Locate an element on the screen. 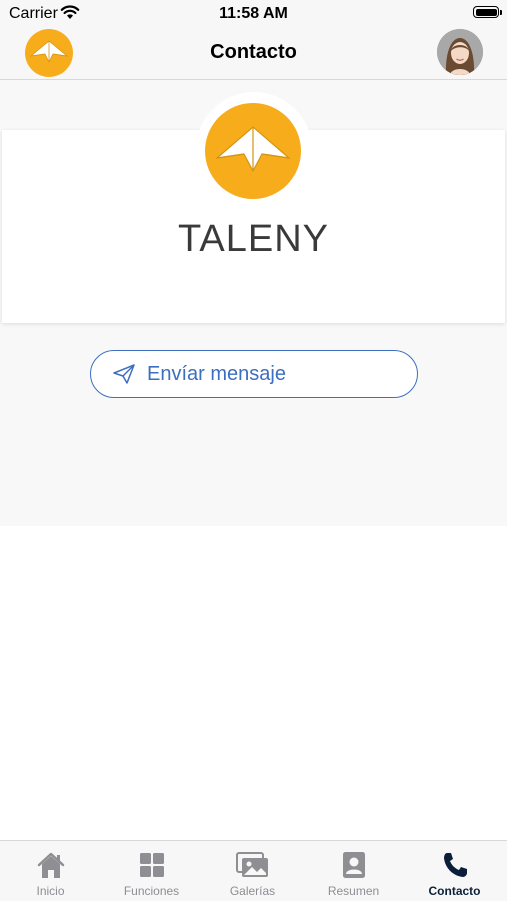 Image resolution: width=507 pixels, height=901 pixels. battery-icon is located at coordinates (486, 12).